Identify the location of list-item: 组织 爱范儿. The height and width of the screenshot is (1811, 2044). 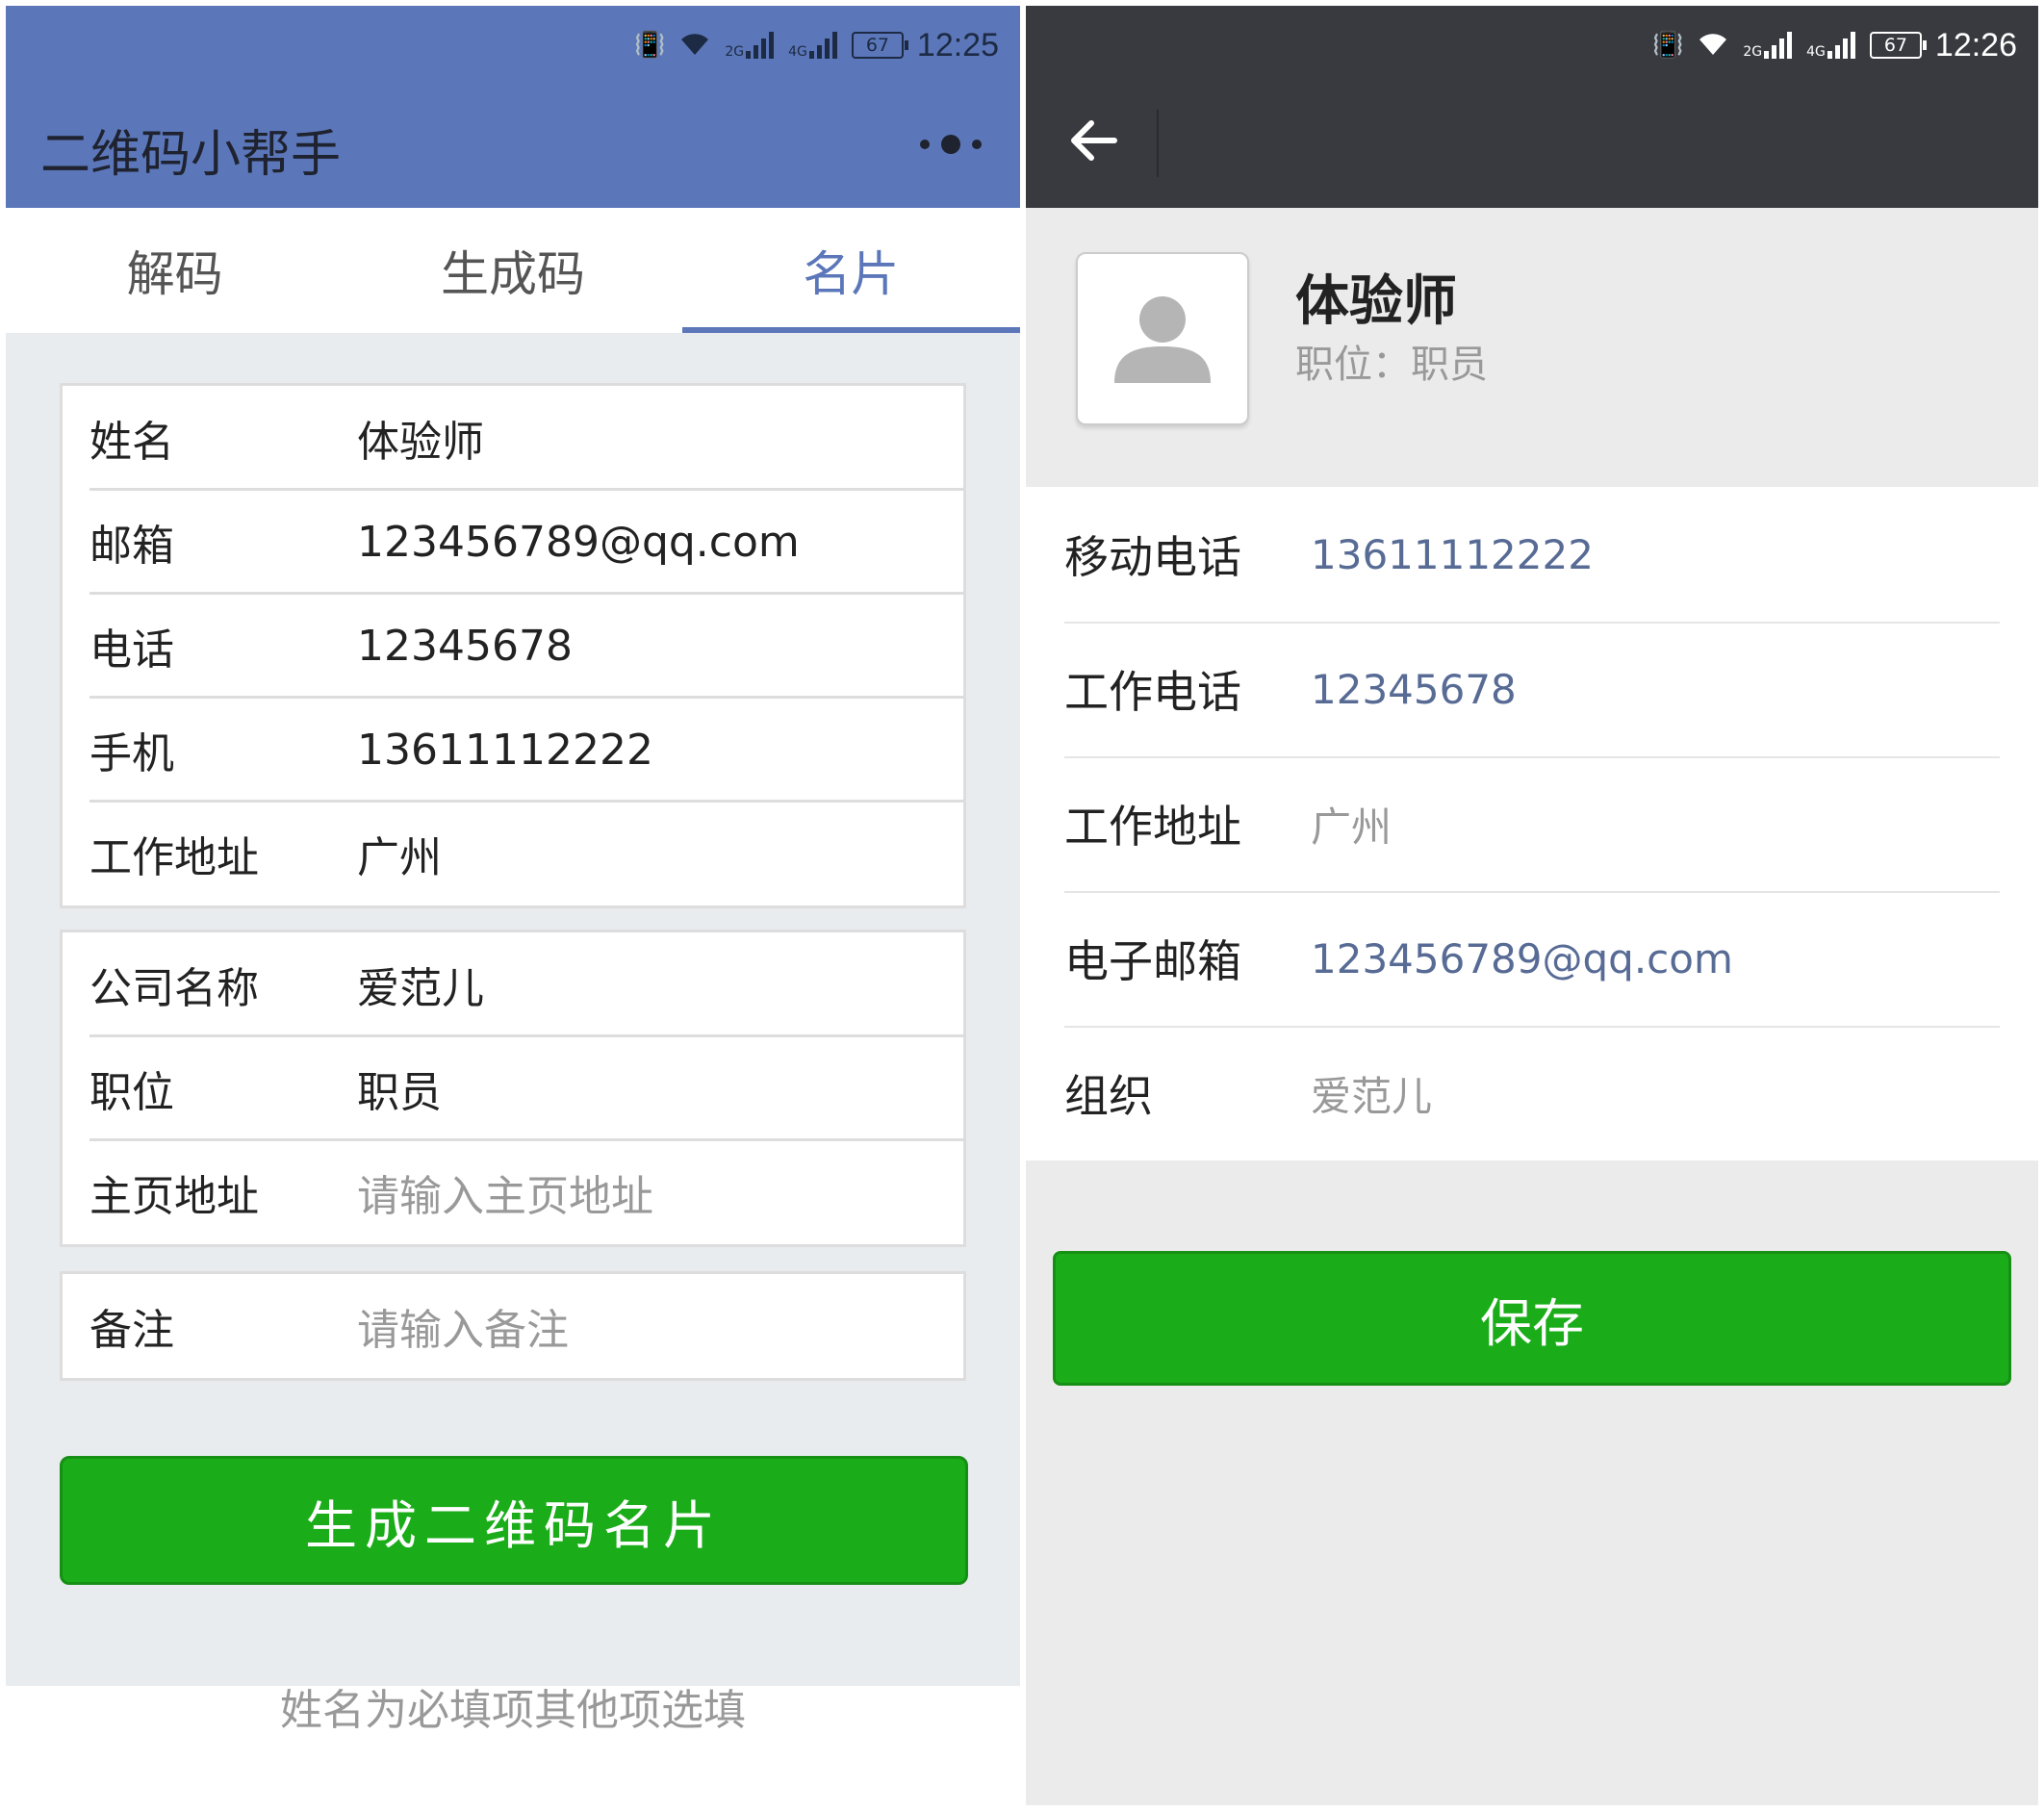
(1532, 1094).